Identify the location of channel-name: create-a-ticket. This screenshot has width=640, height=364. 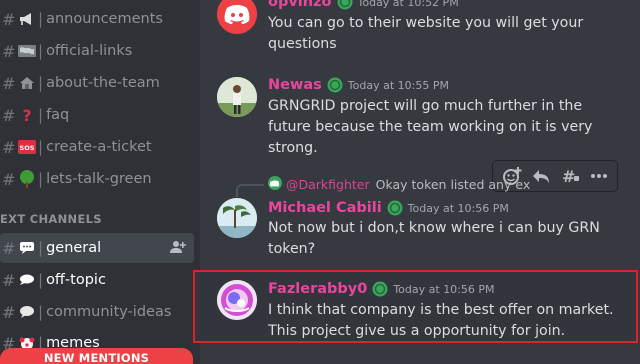
(99, 147).